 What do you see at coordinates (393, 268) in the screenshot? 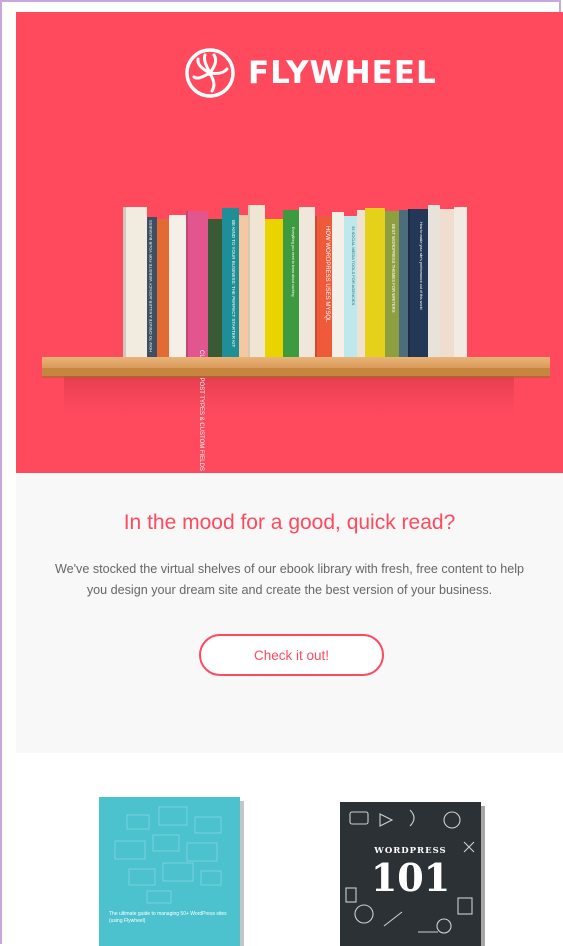
I see `spine-text: BEST WORDPRESS THEMES FOR WRITERS` at bounding box center [393, 268].